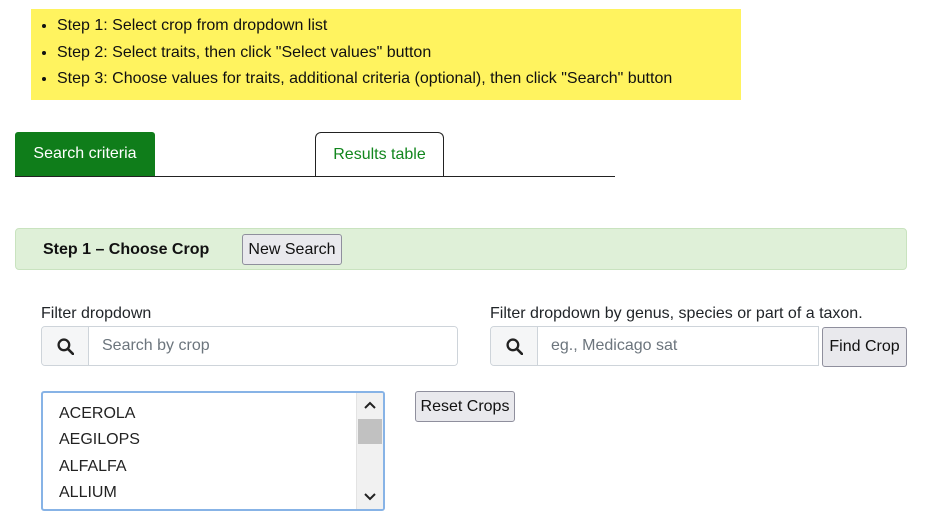 This screenshot has width=928, height=526. I want to click on filter-dropdown-label: Filter dropdown, so click(96, 313).